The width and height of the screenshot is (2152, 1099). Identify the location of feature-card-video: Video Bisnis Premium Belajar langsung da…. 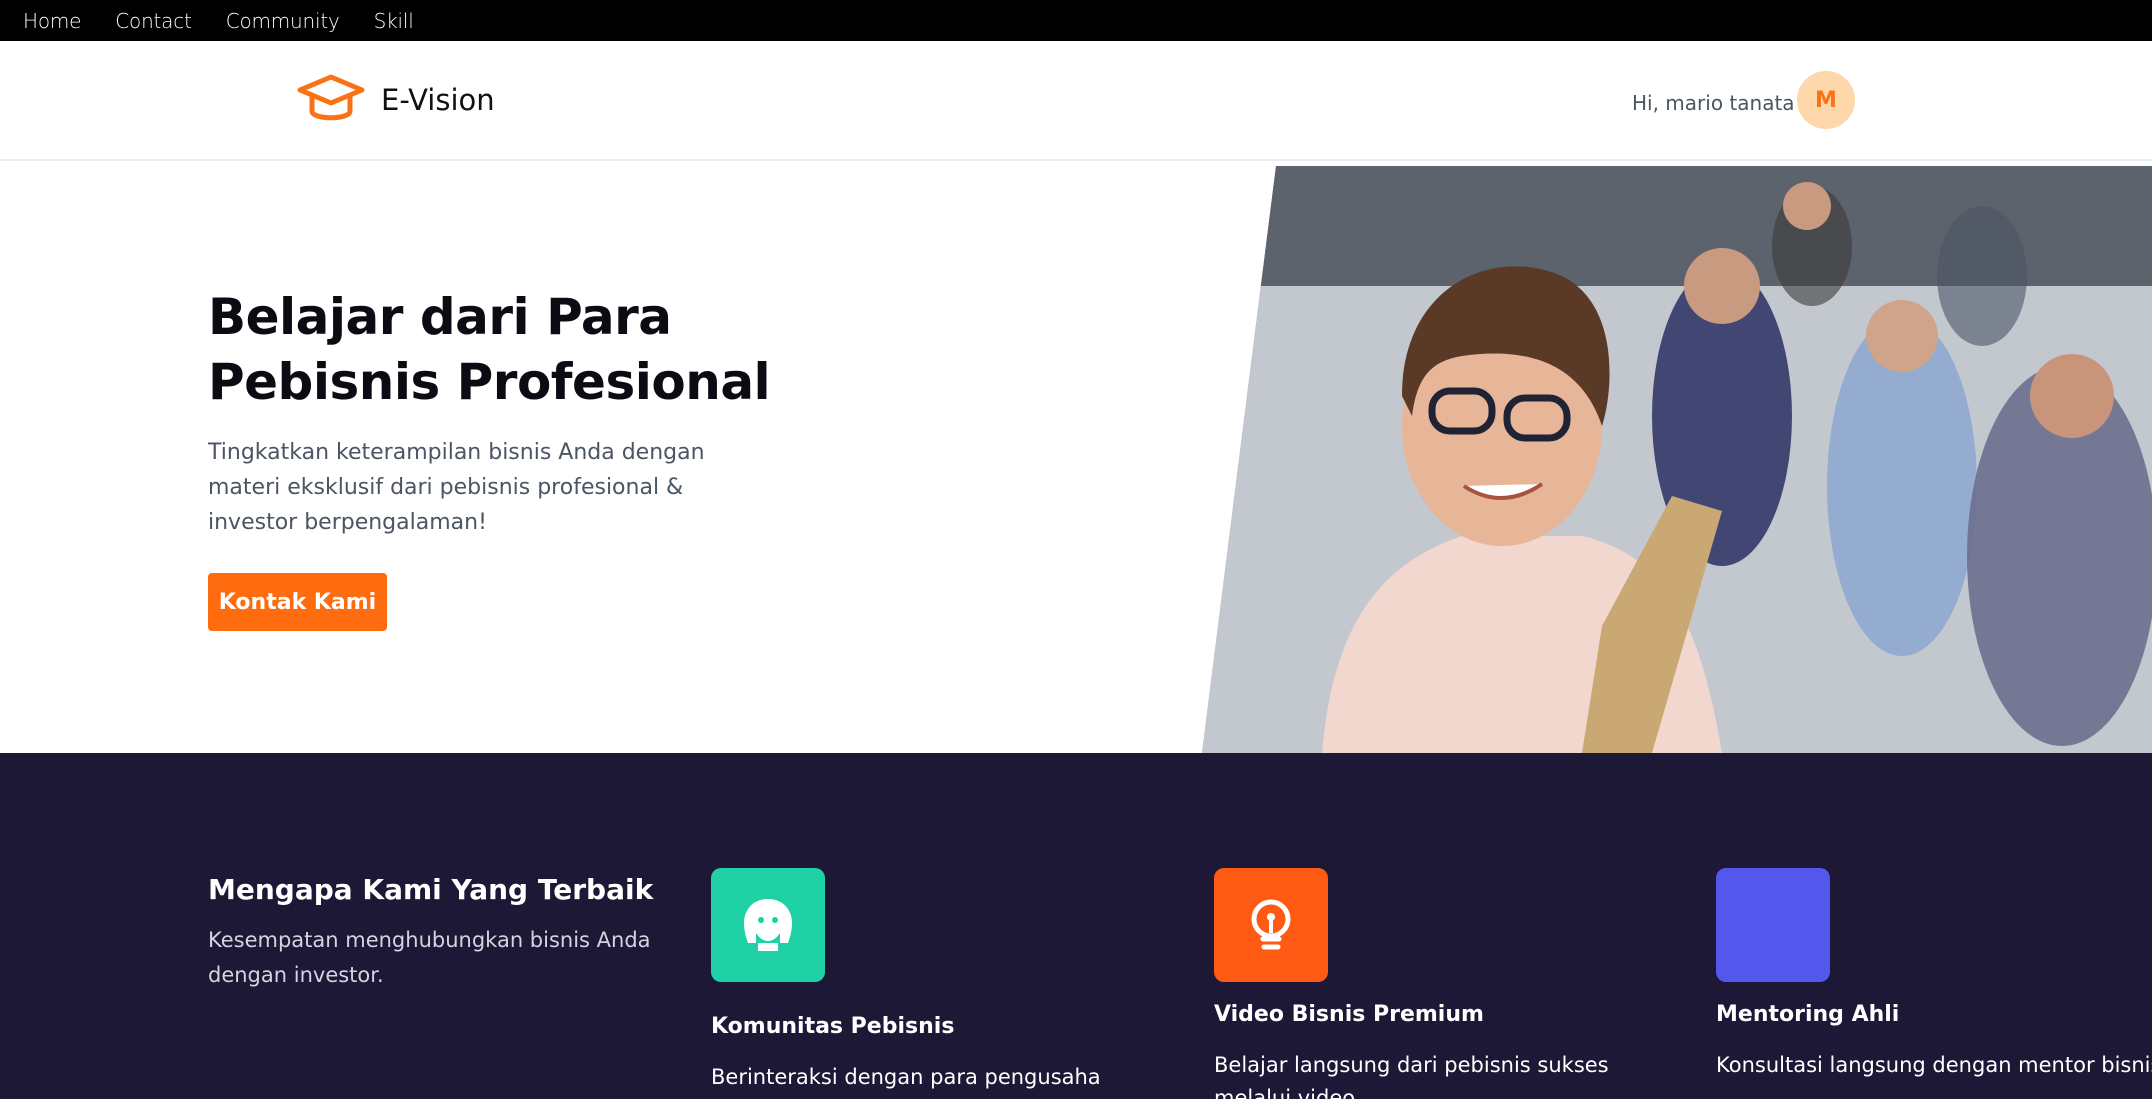
(1444, 983).